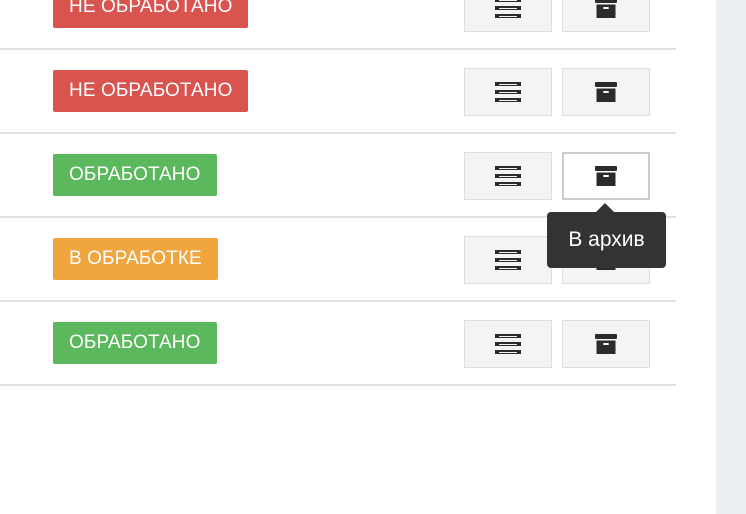  I want to click on status-badge: В ОБРАБОТКЕ, so click(135, 259).